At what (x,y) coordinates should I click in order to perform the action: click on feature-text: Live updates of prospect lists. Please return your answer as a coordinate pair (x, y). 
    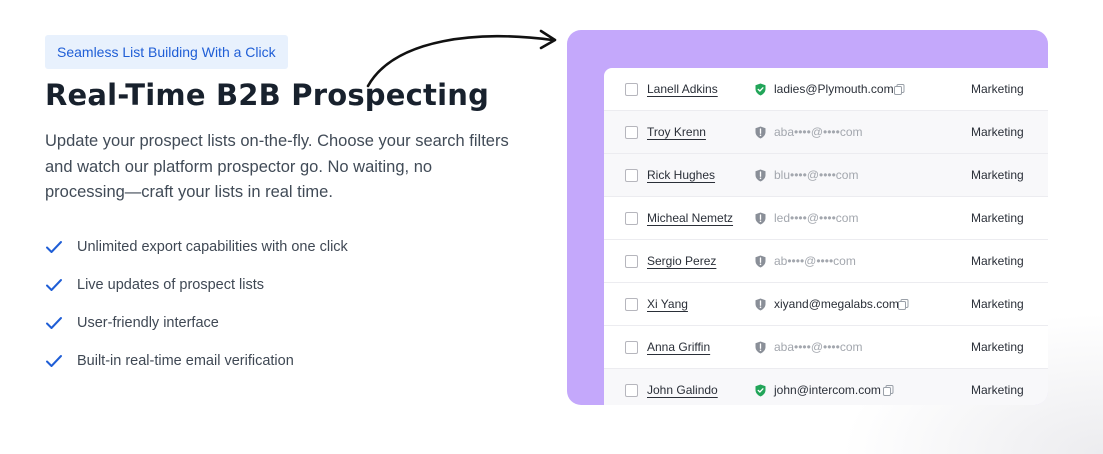
    Looking at the image, I should click on (170, 285).